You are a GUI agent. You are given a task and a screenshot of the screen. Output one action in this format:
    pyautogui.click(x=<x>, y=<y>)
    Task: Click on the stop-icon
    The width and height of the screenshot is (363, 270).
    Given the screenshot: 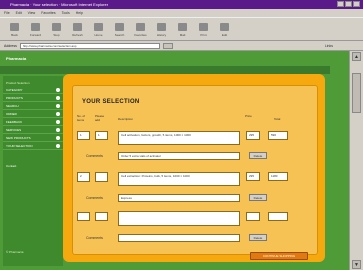 What is the action you would take?
    pyautogui.click(x=56, y=27)
    